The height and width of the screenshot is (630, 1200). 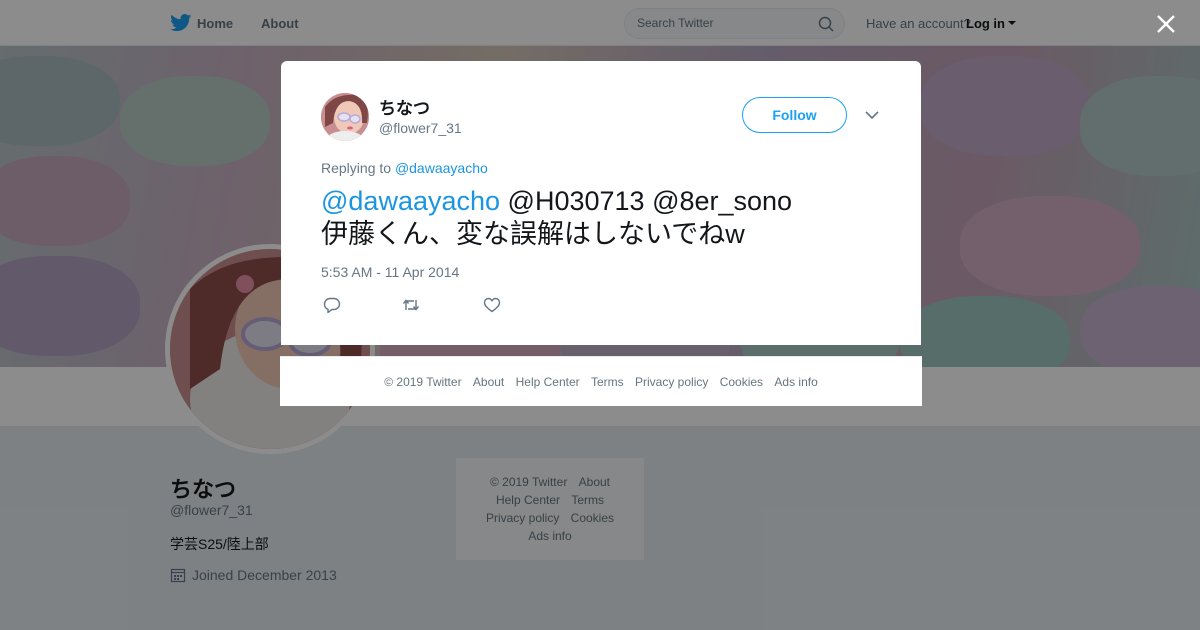 What do you see at coordinates (411, 305) in the screenshot?
I see `retweet-icon` at bounding box center [411, 305].